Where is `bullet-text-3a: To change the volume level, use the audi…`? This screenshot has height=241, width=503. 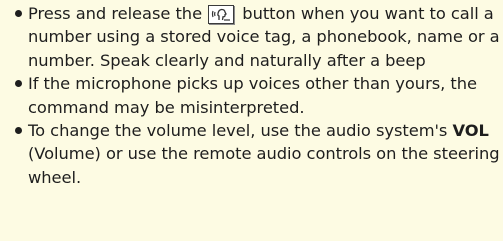
bullet-text-3a: To change the volume level, use the audi… is located at coordinates (240, 131).